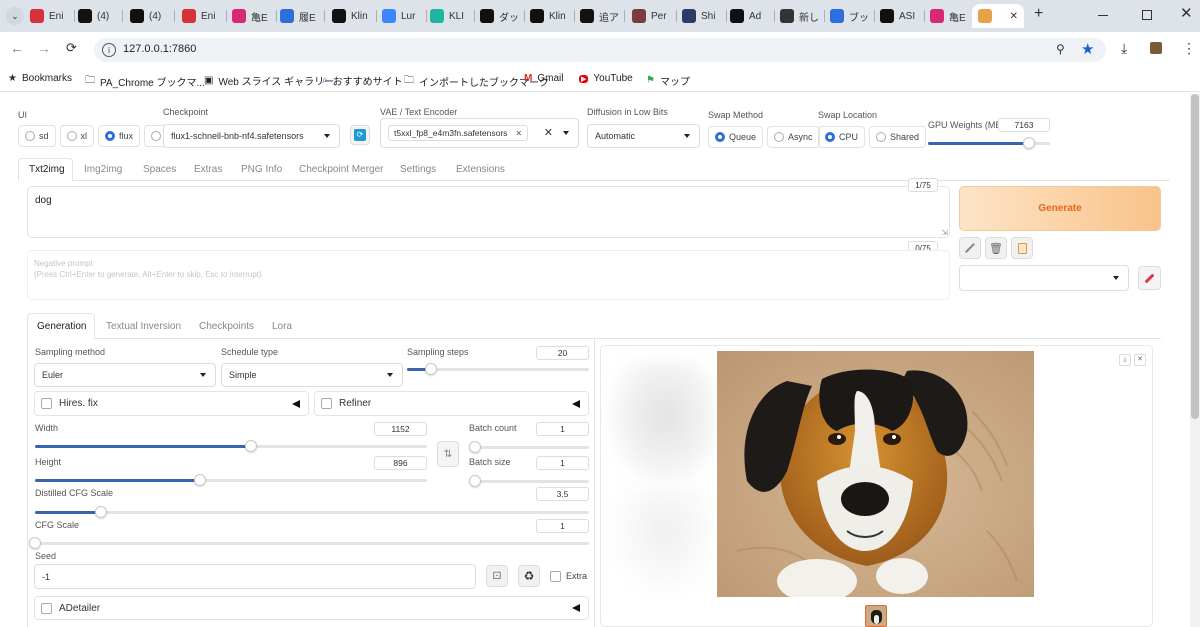 This screenshot has height=627, width=1200. What do you see at coordinates (311, 608) in the screenshot?
I see `adetailer-accordion: ADetailer` at bounding box center [311, 608].